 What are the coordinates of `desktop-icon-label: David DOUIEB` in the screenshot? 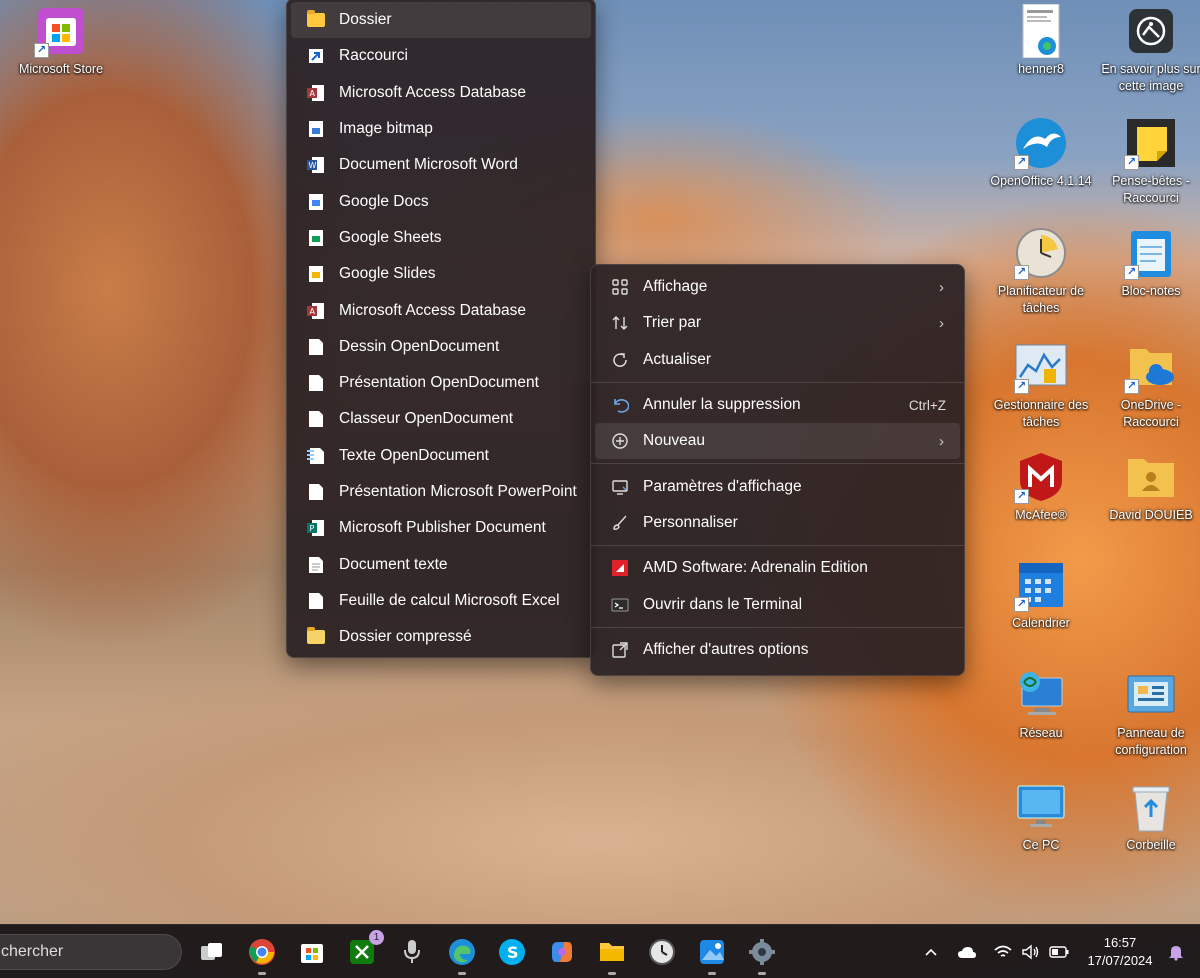 It's located at (1151, 515).